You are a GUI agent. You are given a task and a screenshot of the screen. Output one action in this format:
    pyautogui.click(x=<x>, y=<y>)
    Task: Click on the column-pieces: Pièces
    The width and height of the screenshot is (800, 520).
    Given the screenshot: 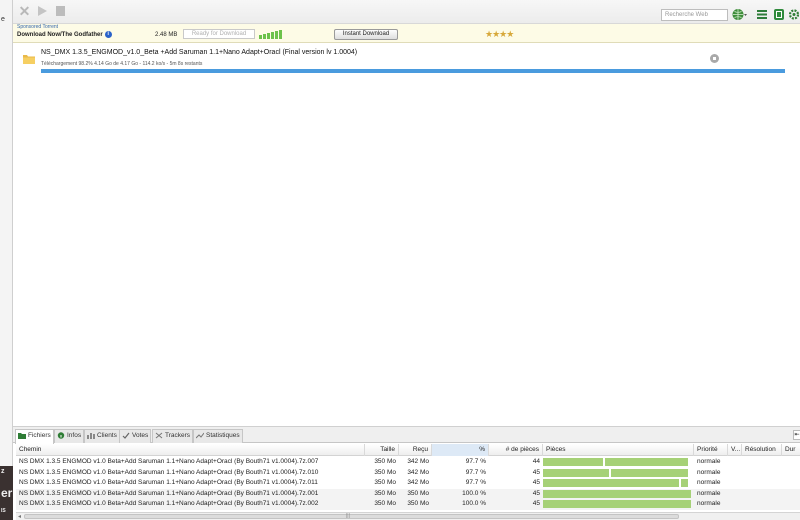 What is the action you would take?
    pyautogui.click(x=618, y=450)
    